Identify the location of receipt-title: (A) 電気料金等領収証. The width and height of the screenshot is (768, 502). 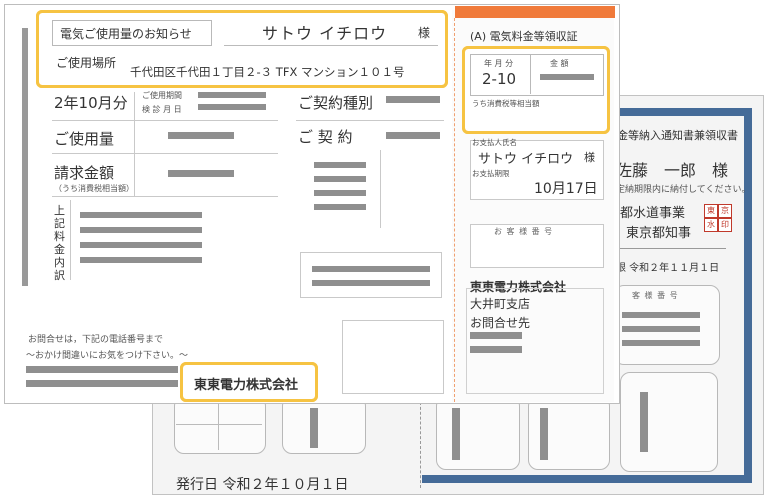
(524, 36).